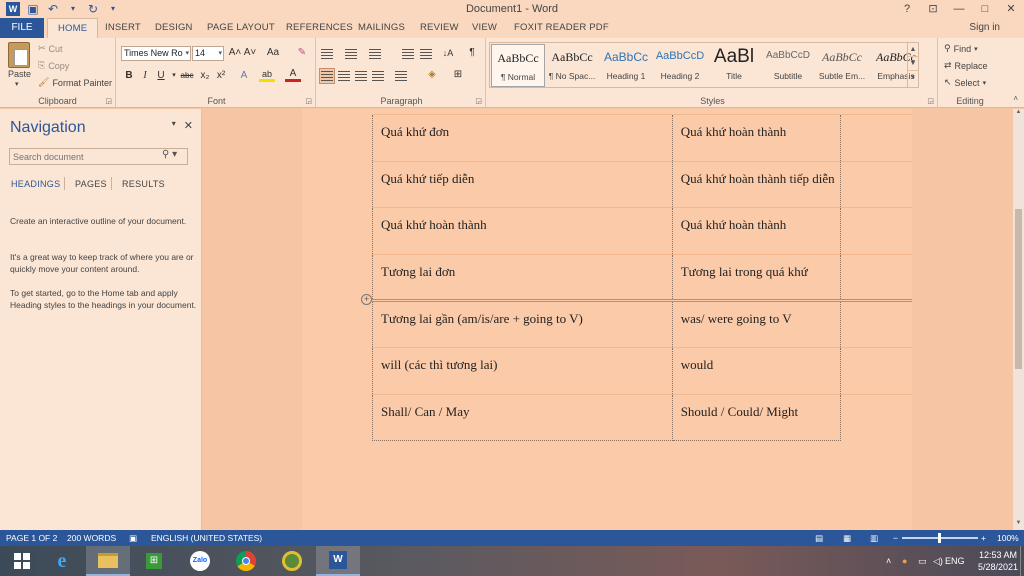 The height and width of the screenshot is (576, 1024). I want to click on styles-scroll-up-icon: ▲, so click(913, 50).